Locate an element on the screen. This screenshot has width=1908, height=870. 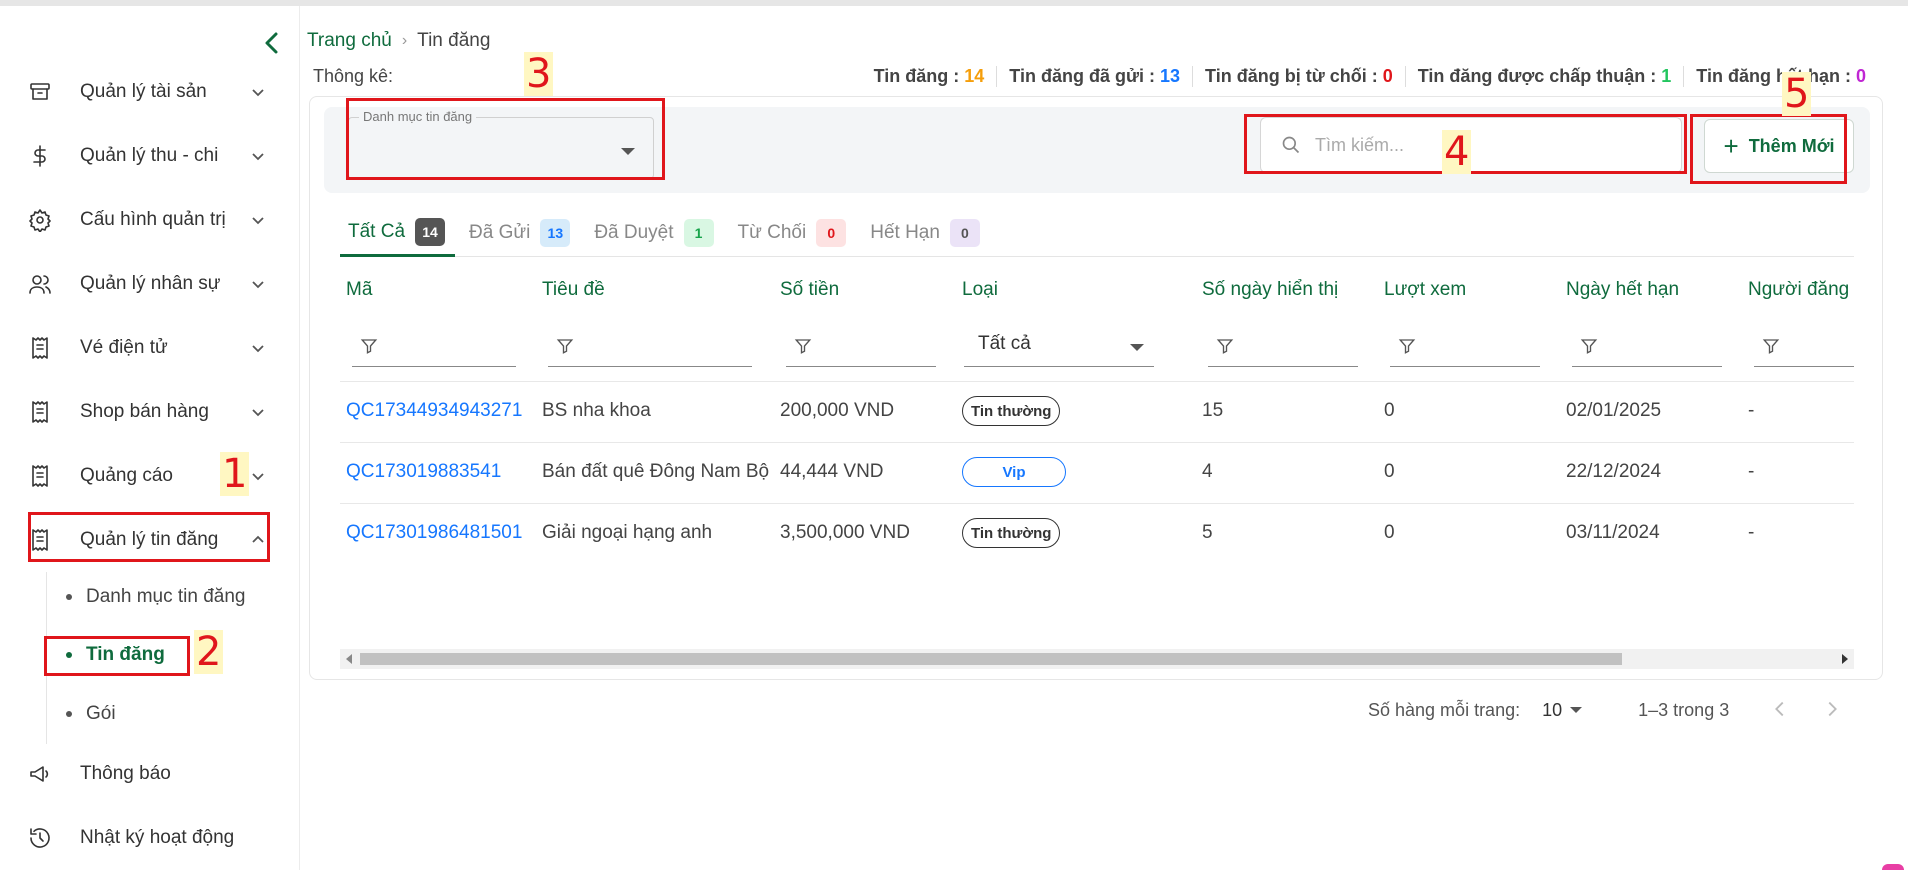
column-header: Tiêu đề is located at coordinates (573, 290).